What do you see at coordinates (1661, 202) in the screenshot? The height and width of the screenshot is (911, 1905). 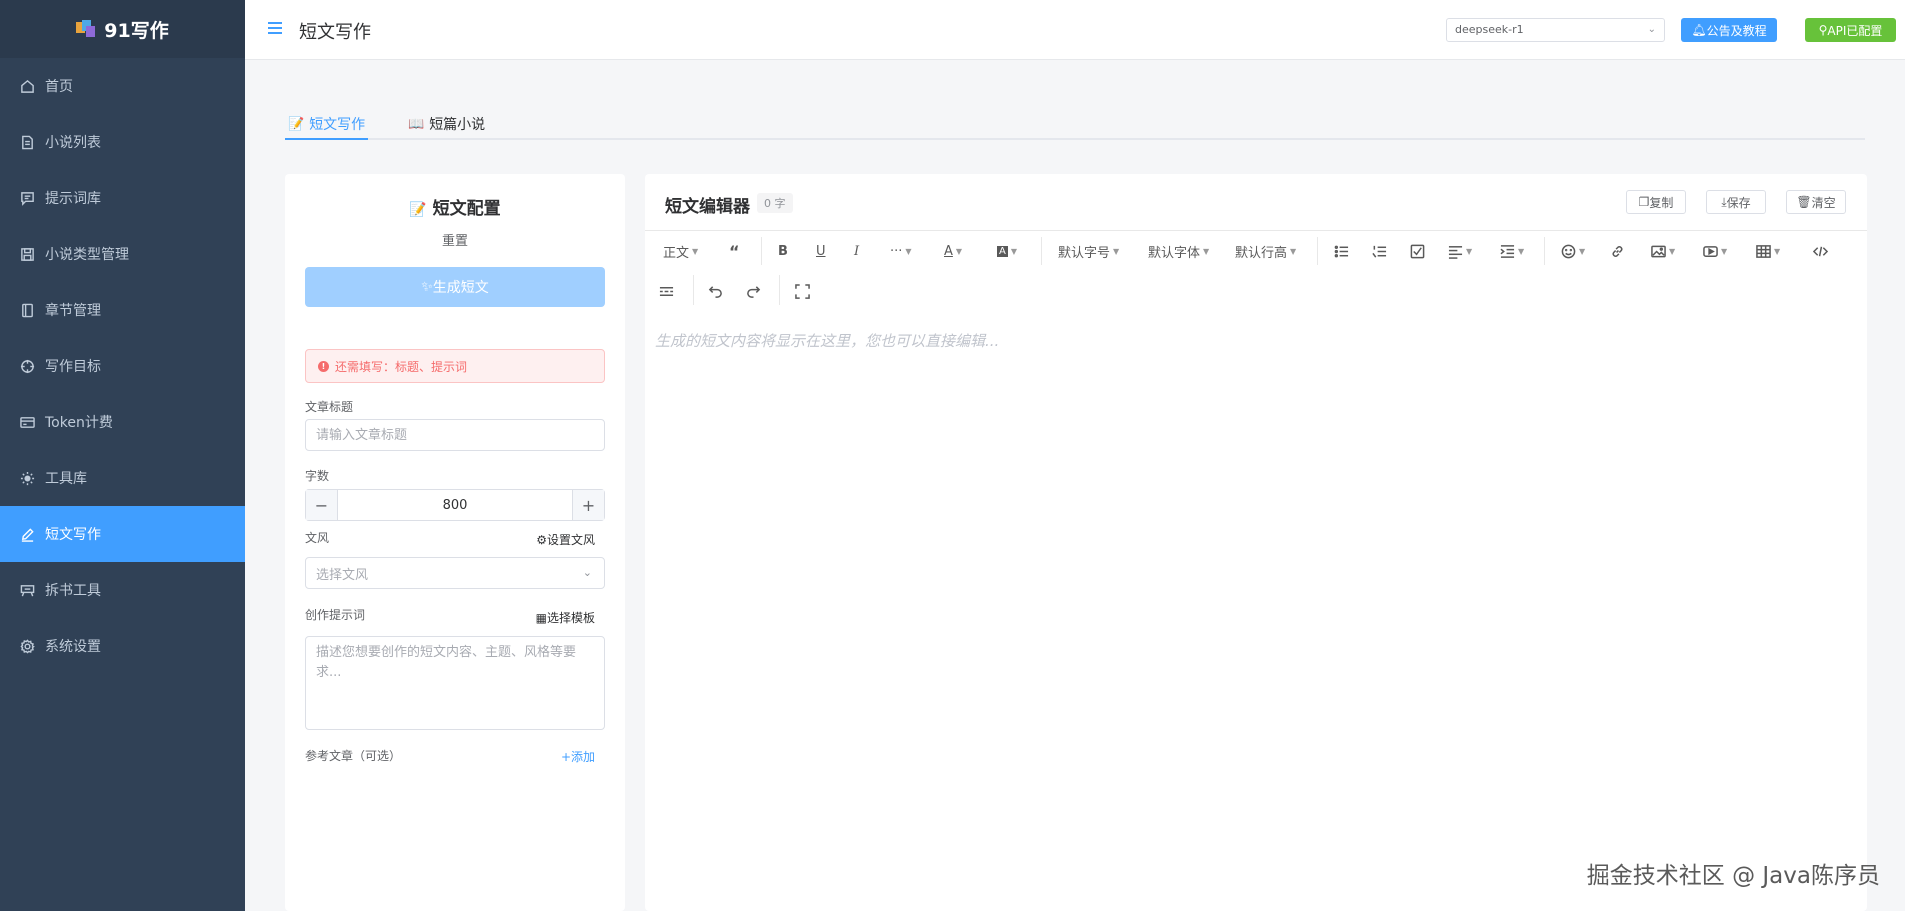 I see `copy-label: 复制` at bounding box center [1661, 202].